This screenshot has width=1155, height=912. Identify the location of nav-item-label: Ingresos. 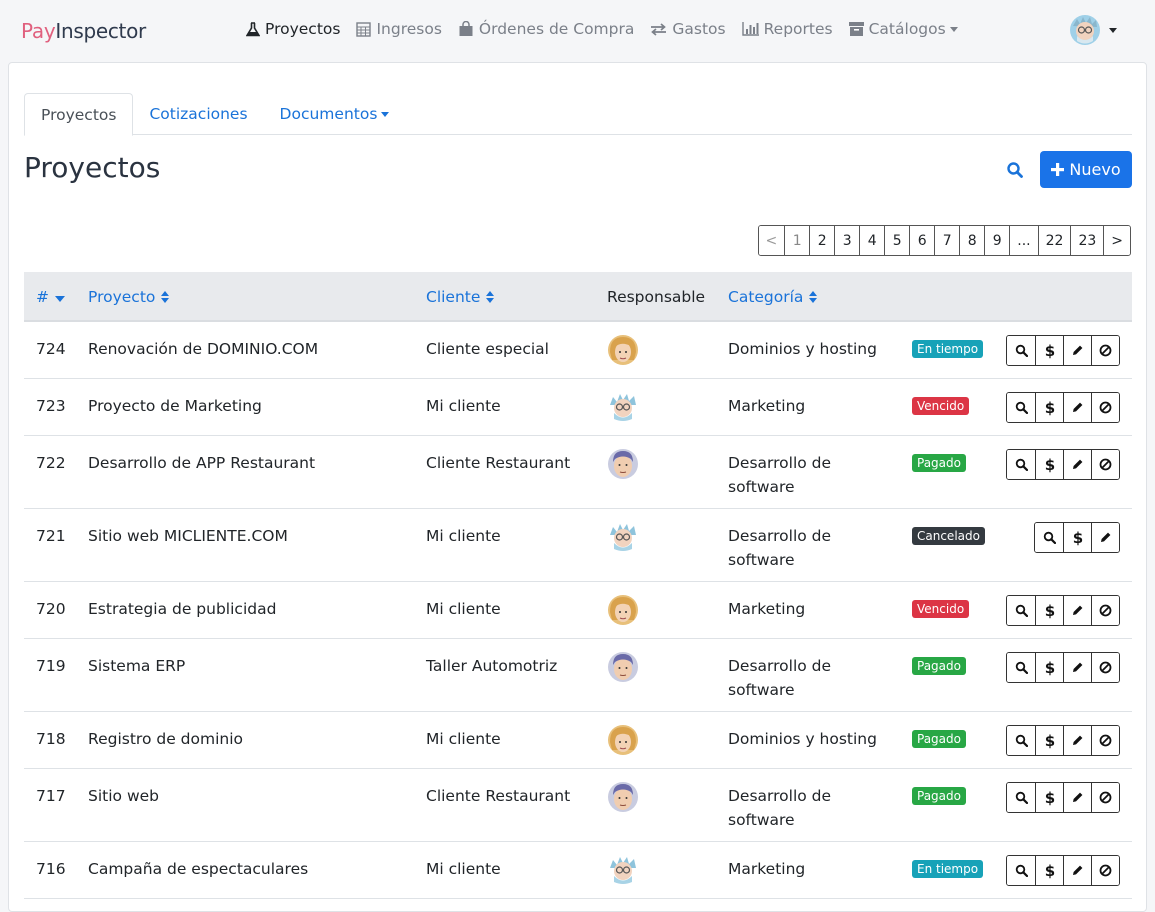
(409, 29).